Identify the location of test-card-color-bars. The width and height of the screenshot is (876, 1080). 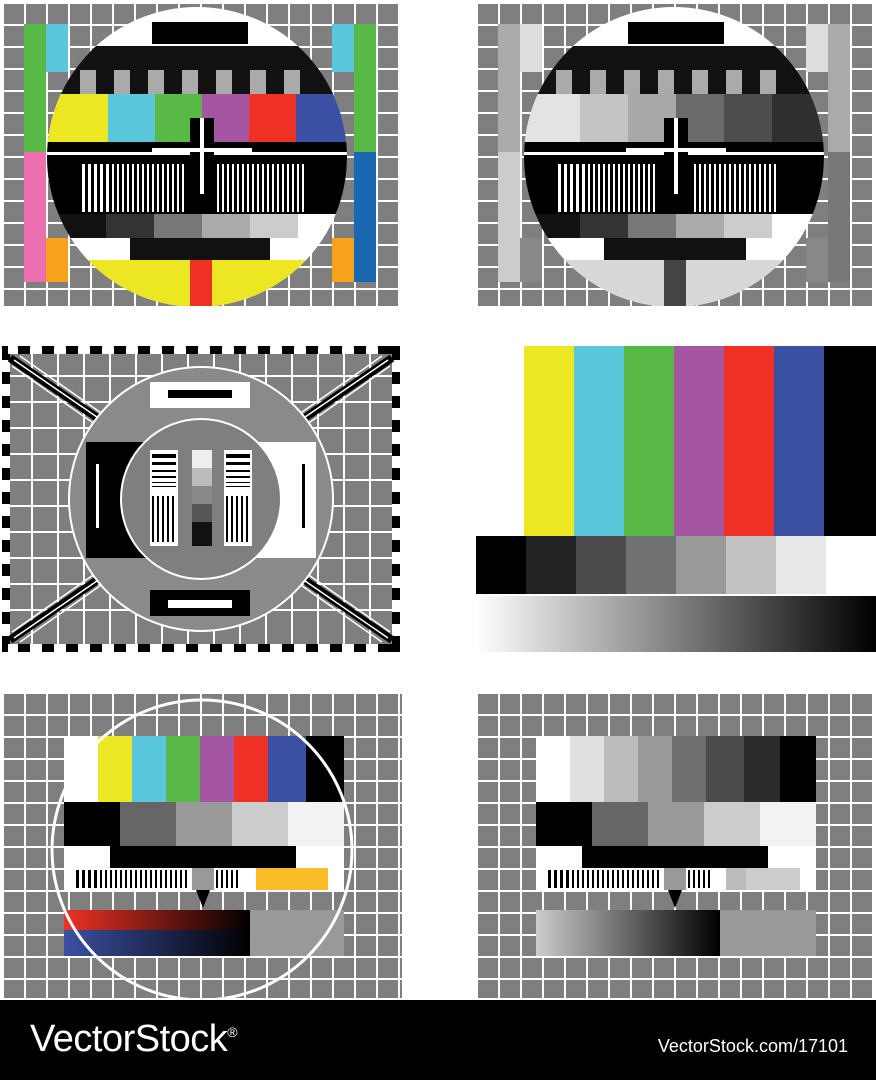
(676, 499).